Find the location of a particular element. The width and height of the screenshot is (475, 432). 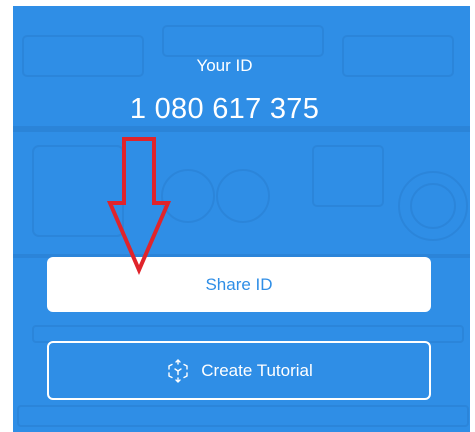

your-id-label: Your ID is located at coordinates (224, 65).